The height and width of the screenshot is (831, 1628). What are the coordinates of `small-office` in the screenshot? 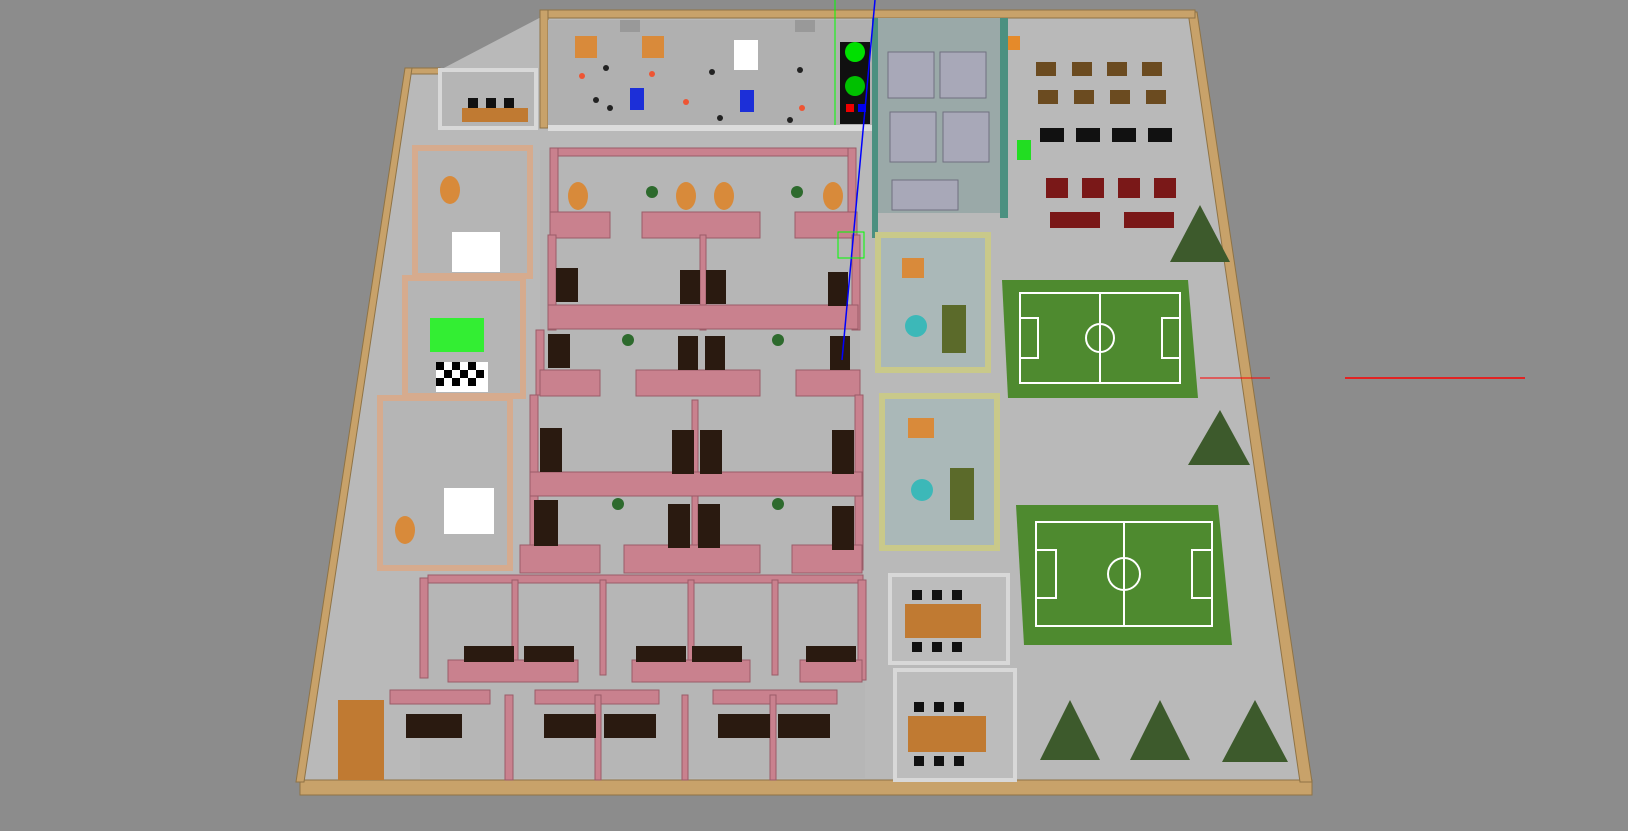 It's located at (488, 99).